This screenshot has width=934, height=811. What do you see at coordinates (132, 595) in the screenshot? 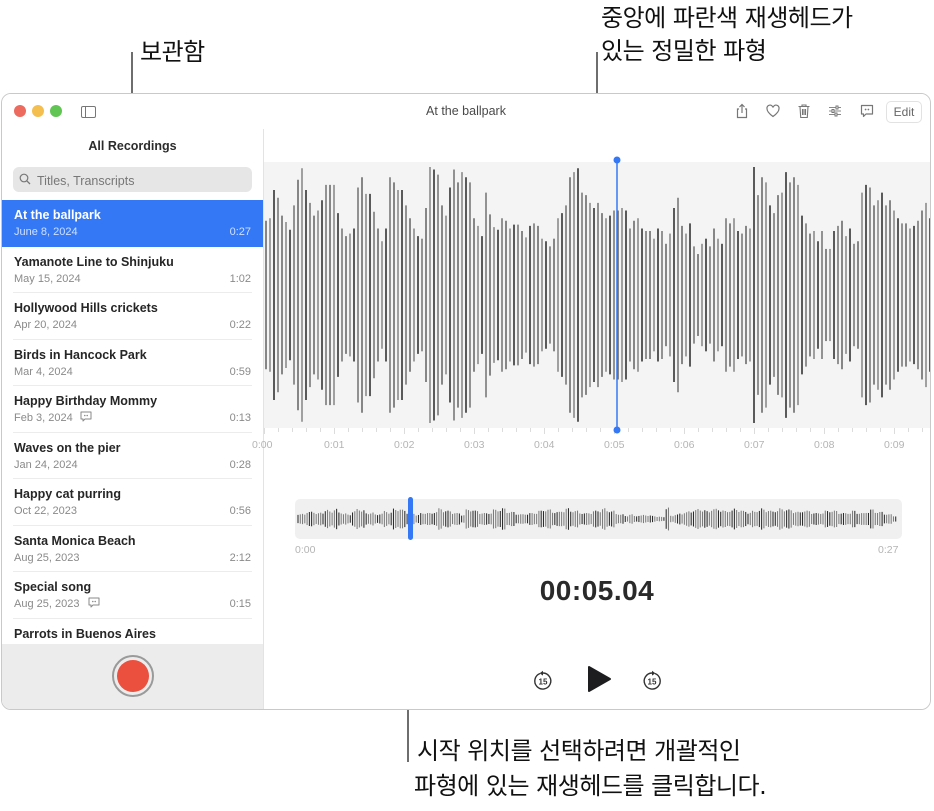
I see `recording-item: Special song Aug 25, 2023 0:15` at bounding box center [132, 595].